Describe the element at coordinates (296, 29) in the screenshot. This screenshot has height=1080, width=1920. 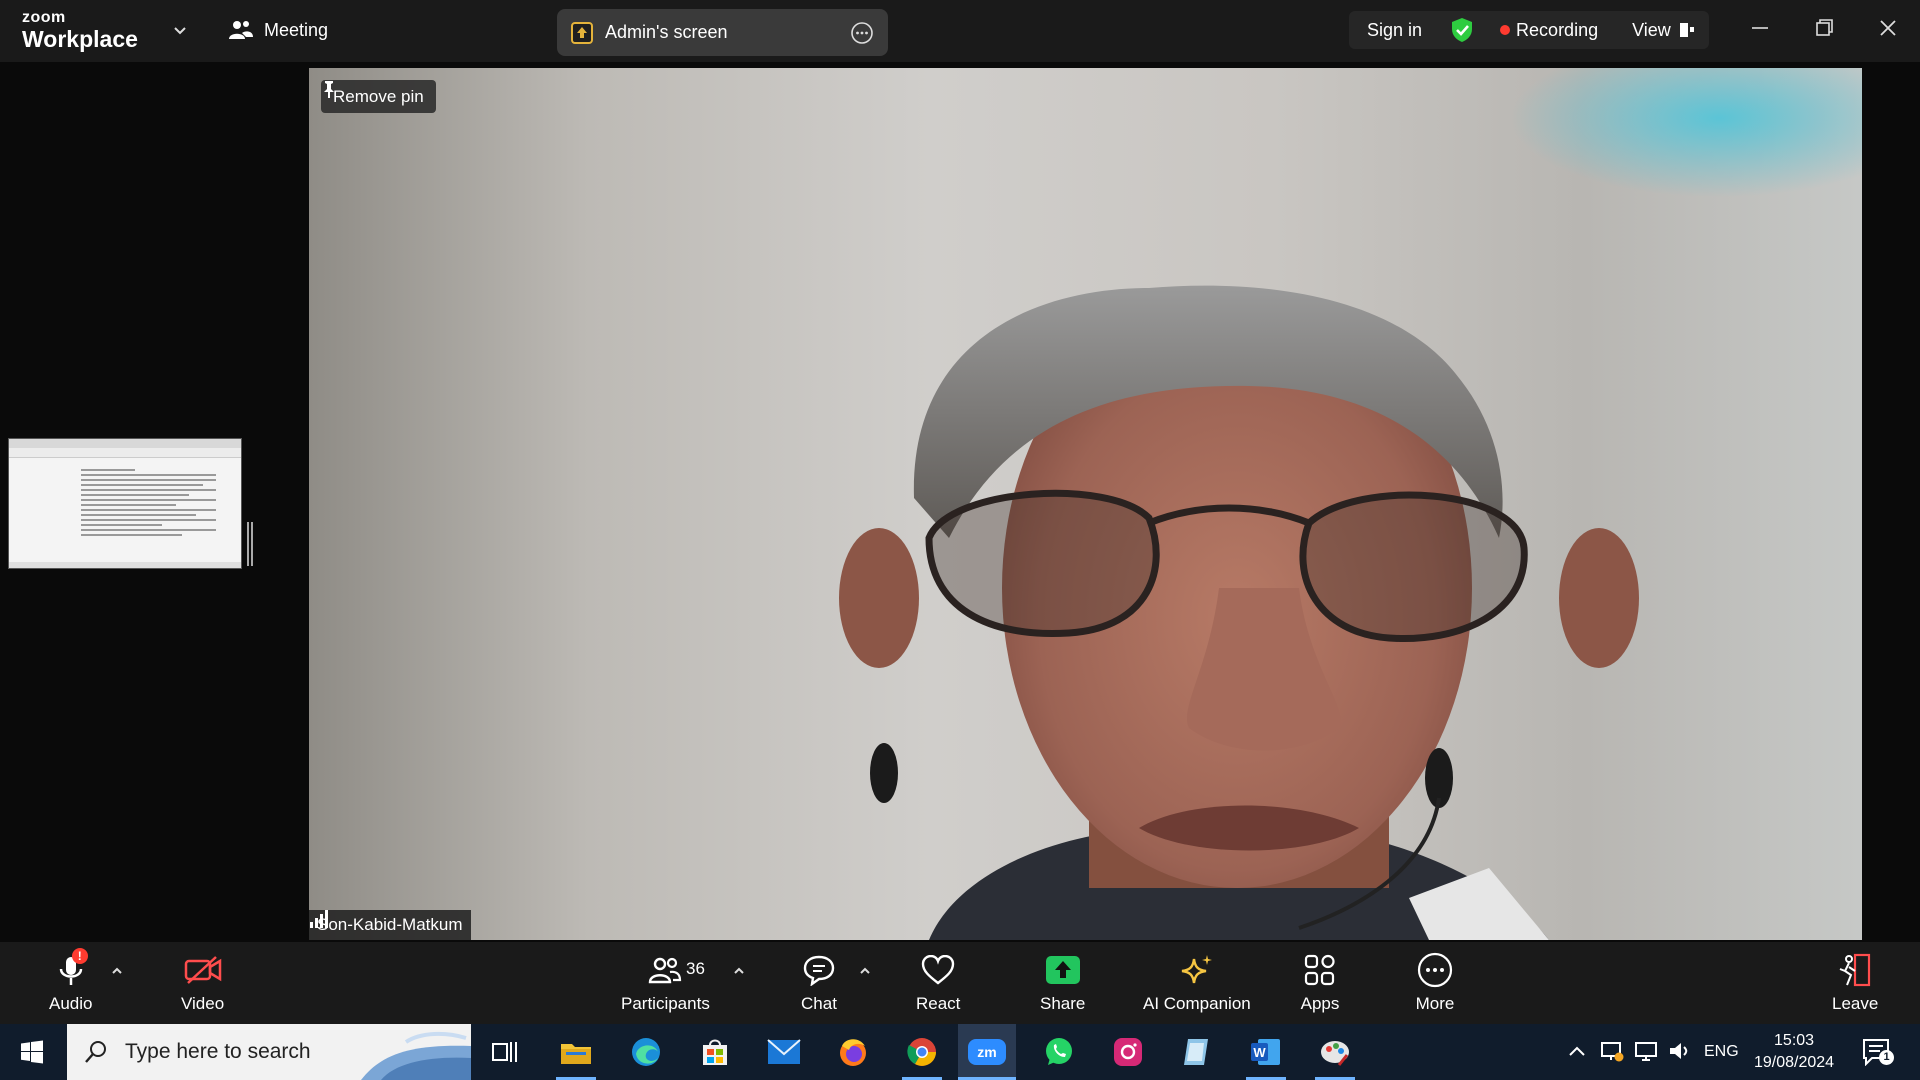
I see `meeting-label: Meeting` at that location.